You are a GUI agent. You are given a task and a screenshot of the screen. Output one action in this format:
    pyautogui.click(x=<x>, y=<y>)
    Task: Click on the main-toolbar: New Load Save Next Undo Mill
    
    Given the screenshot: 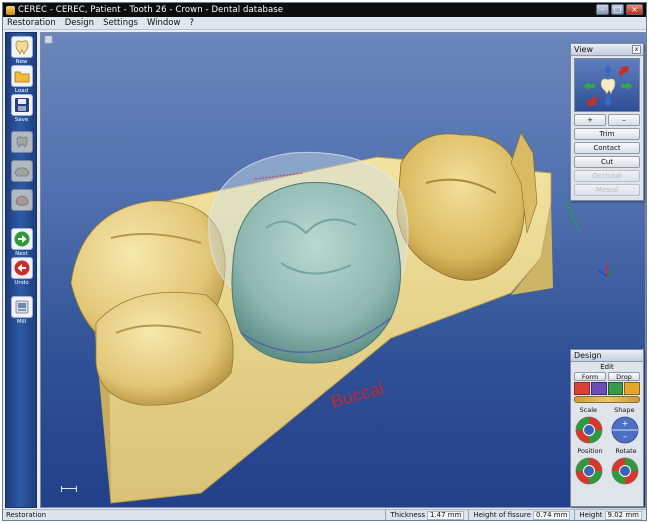 What is the action you would take?
    pyautogui.click(x=21, y=270)
    